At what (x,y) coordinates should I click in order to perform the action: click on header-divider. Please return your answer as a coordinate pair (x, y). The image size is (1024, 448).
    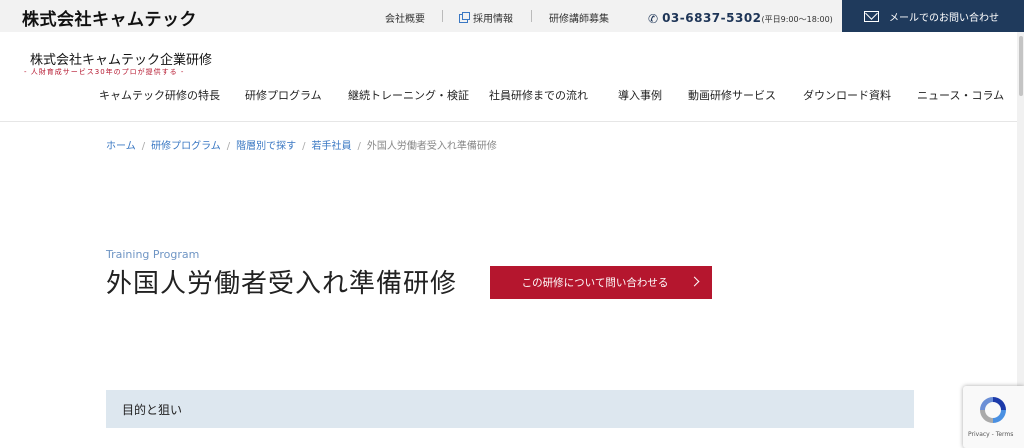
    Looking at the image, I should click on (512, 121).